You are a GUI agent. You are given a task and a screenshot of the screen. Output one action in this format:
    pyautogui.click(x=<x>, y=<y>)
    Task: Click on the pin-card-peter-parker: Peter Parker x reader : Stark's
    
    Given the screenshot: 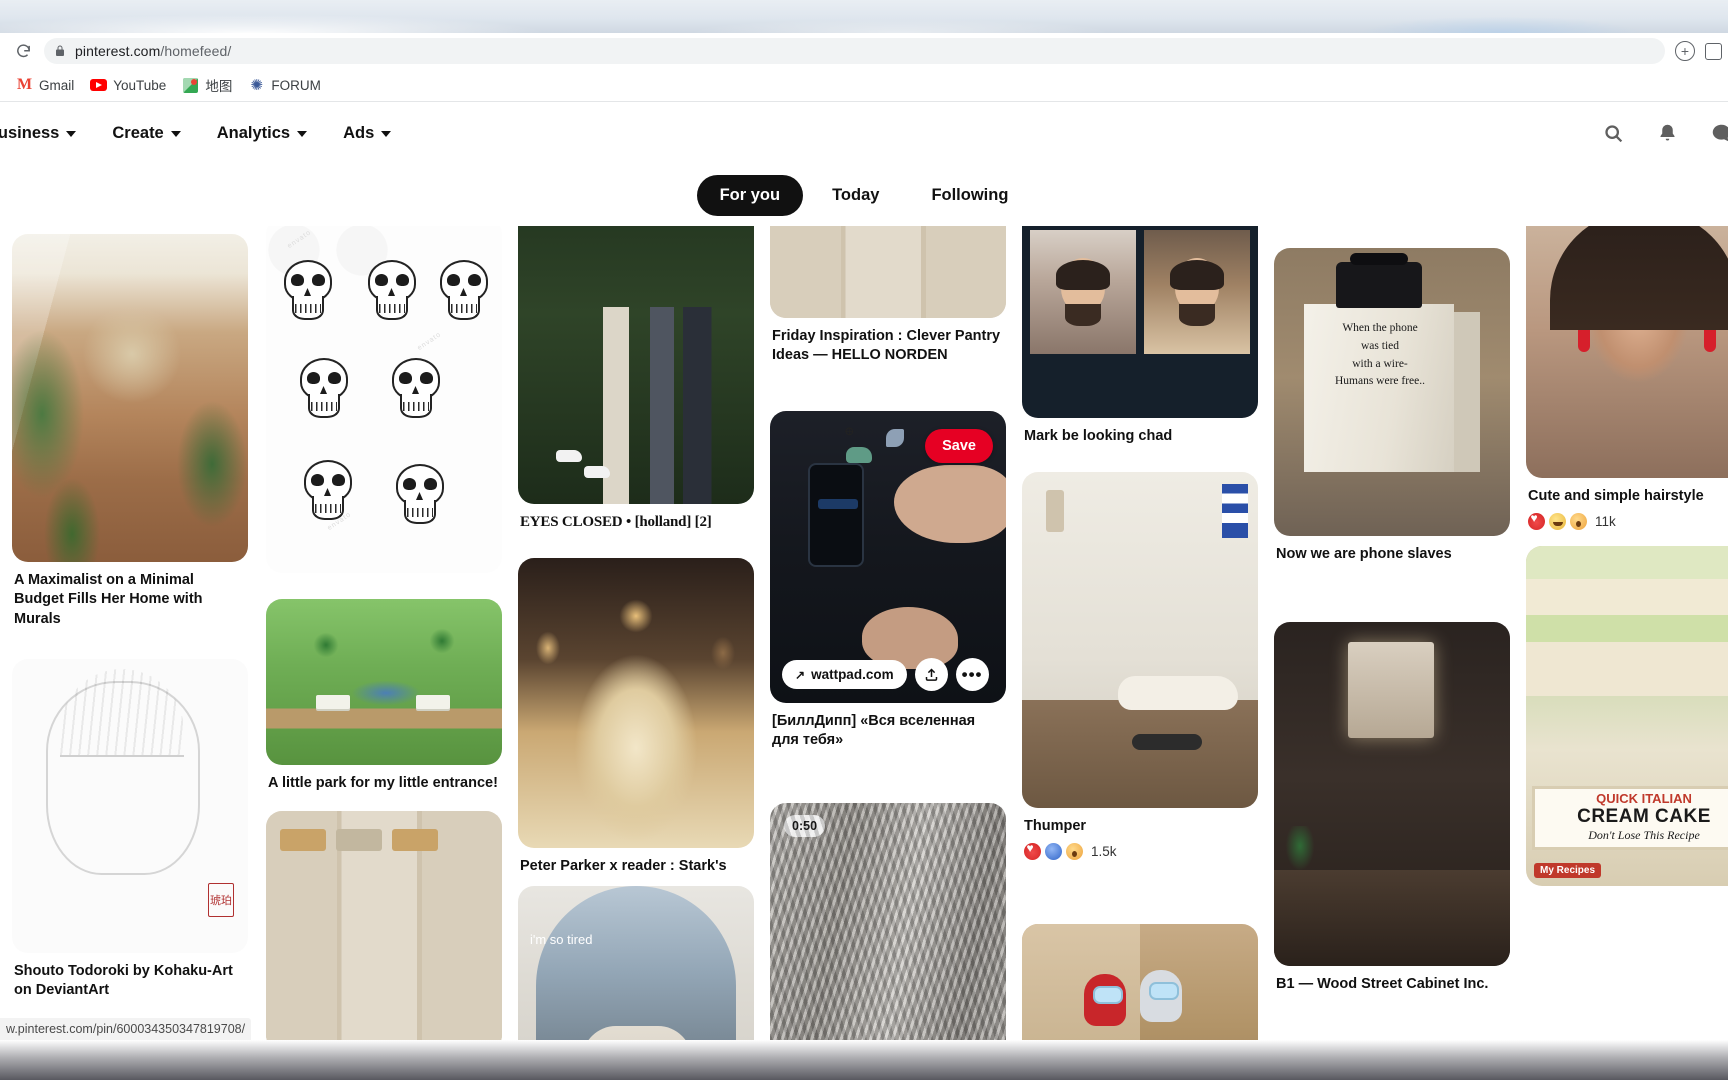 What is the action you would take?
    pyautogui.click(x=636, y=717)
    